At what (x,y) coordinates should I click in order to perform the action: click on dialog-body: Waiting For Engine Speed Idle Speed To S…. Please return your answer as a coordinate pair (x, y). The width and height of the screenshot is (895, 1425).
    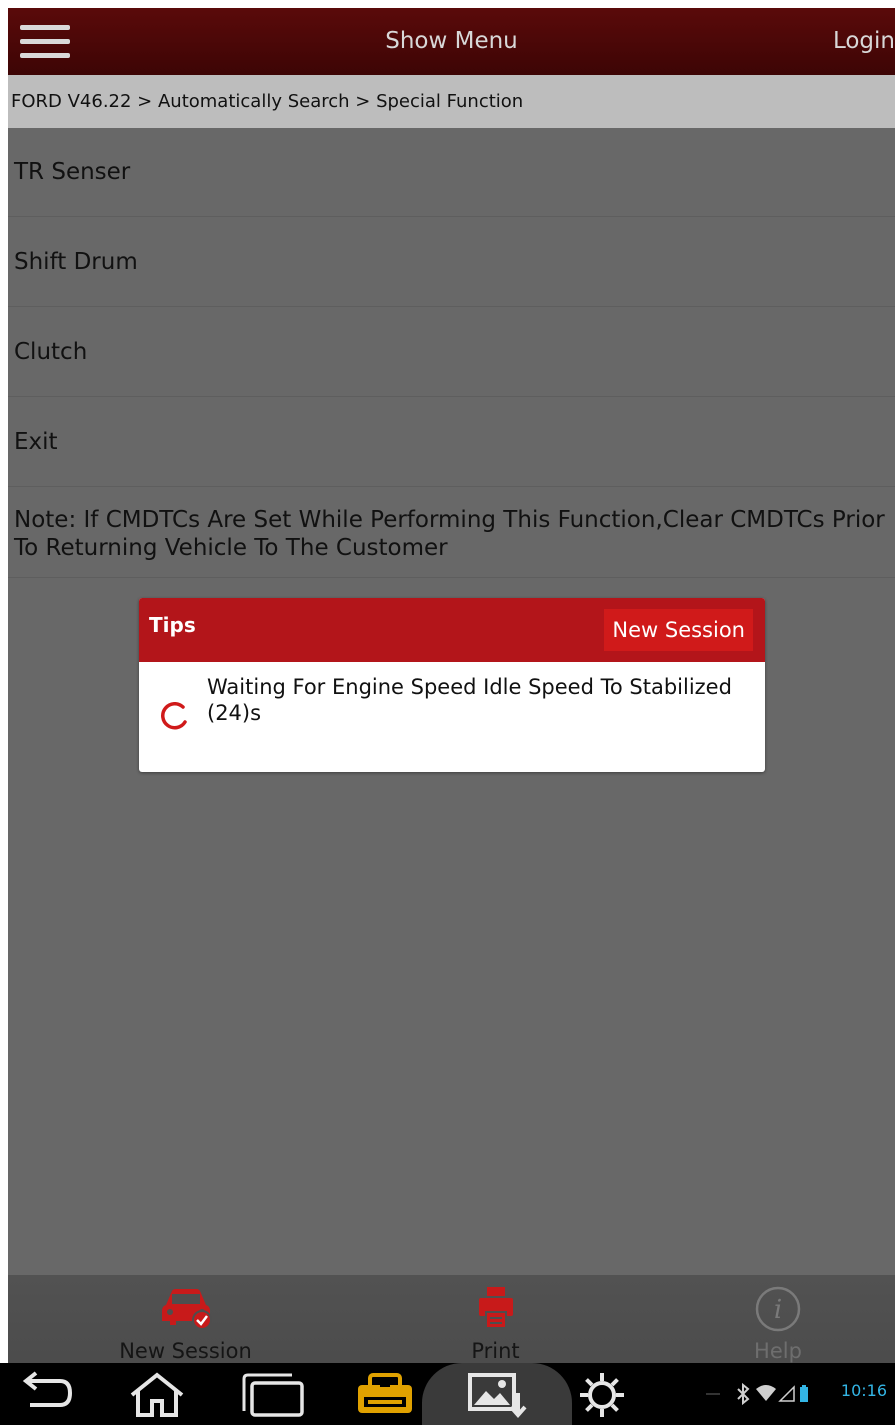
    Looking at the image, I should click on (452, 717).